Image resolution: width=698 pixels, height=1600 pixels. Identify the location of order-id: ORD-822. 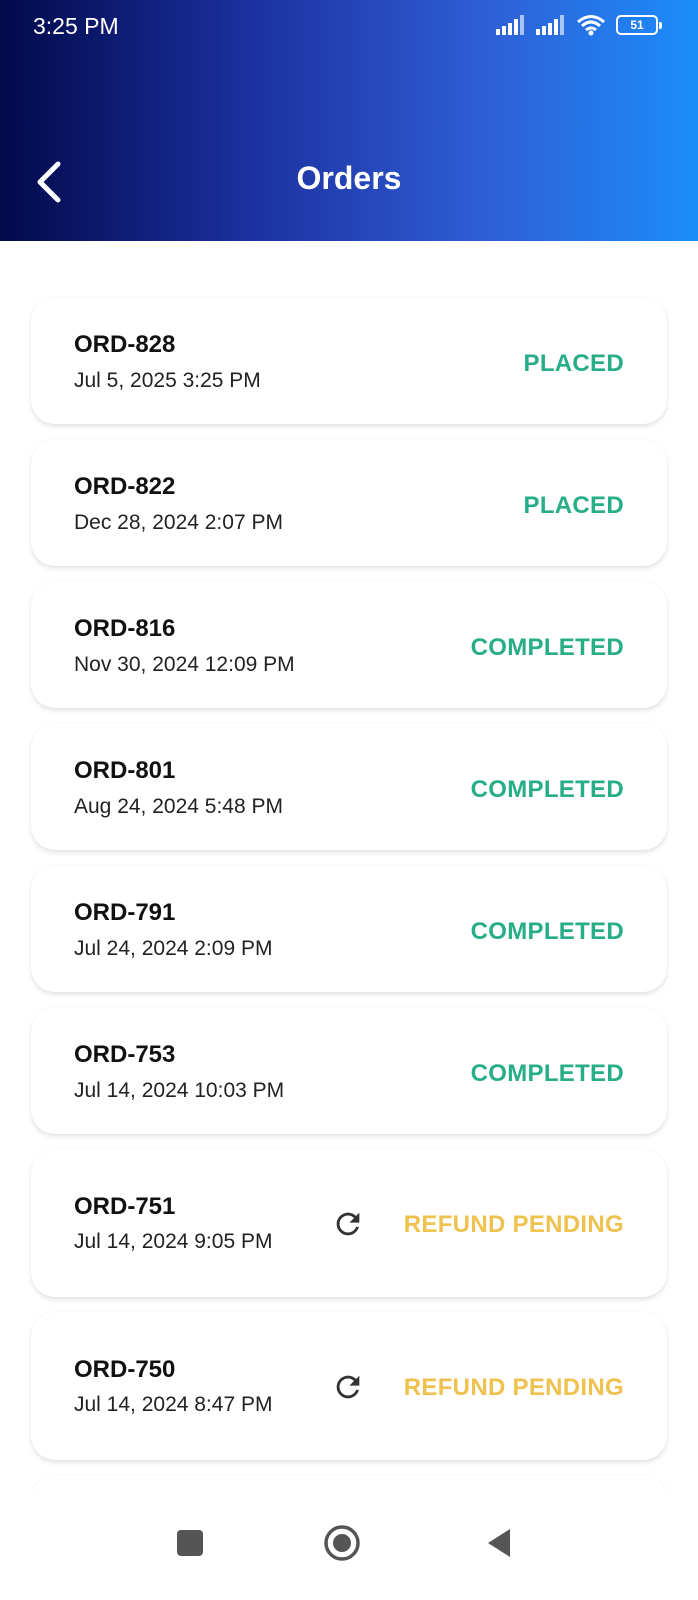
(125, 486).